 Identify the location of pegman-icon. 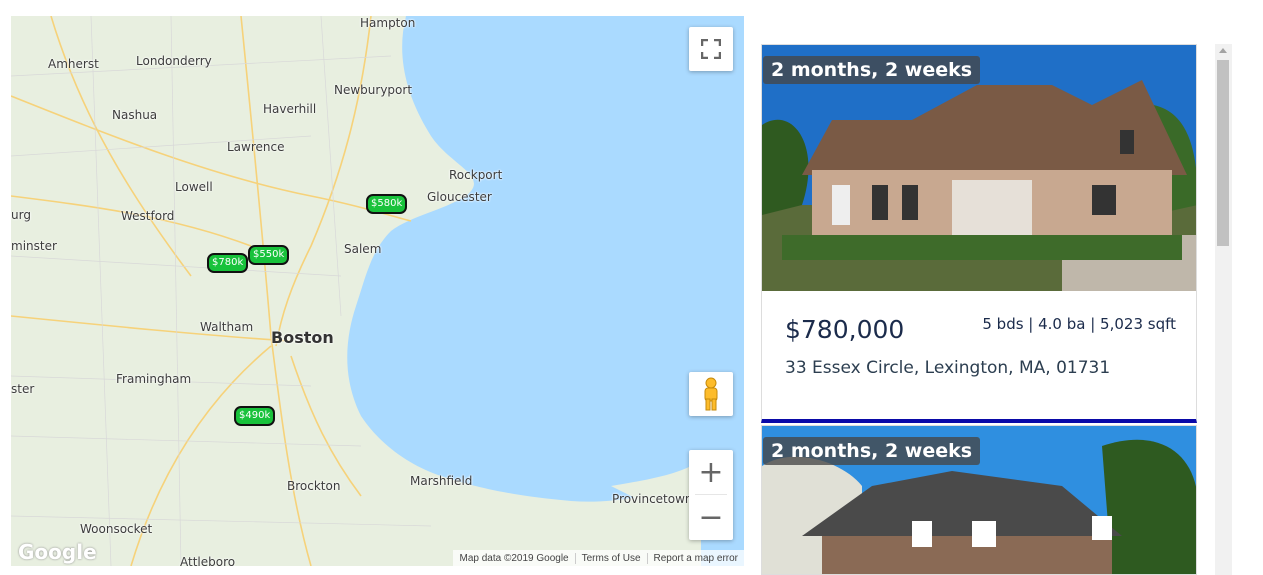
(711, 394).